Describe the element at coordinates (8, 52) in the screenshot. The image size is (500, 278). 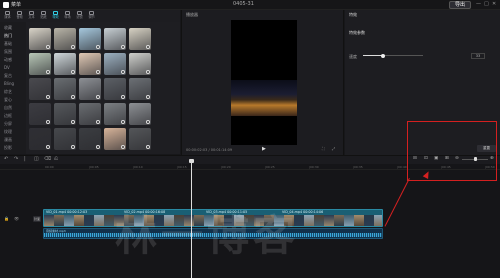
I see `sidebar-item-3: 氛围` at that location.